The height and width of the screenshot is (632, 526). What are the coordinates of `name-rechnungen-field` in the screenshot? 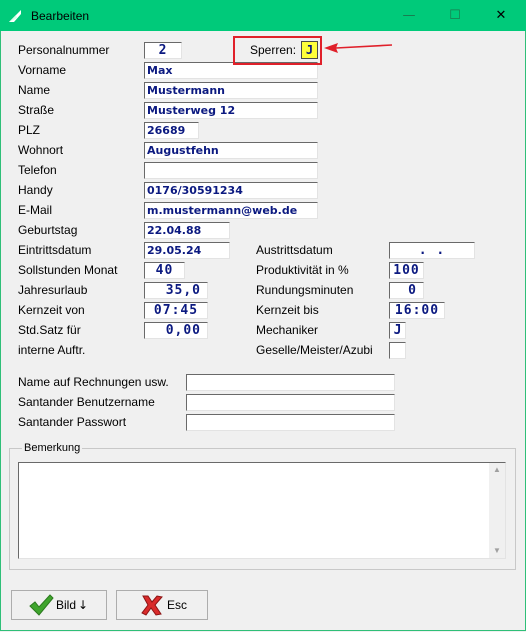 It's located at (290, 382).